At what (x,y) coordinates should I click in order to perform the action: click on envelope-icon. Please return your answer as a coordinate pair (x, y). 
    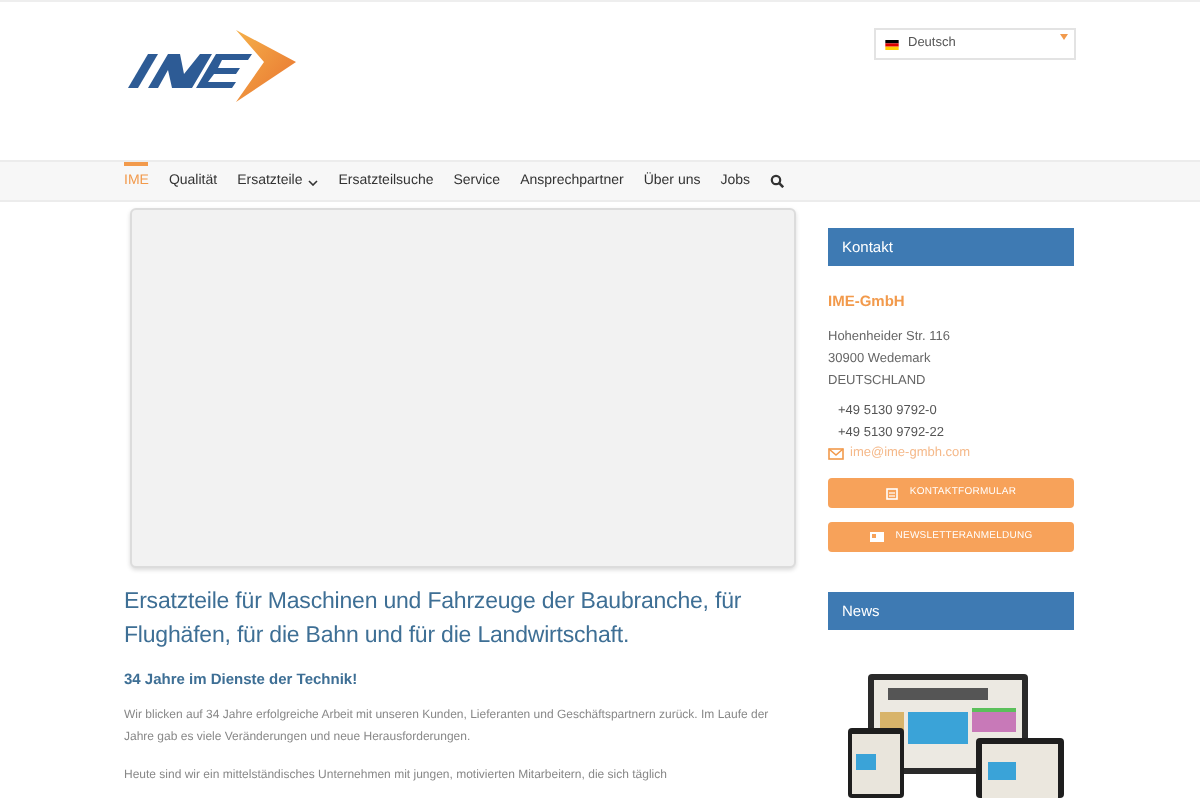
    Looking at the image, I should click on (836, 454).